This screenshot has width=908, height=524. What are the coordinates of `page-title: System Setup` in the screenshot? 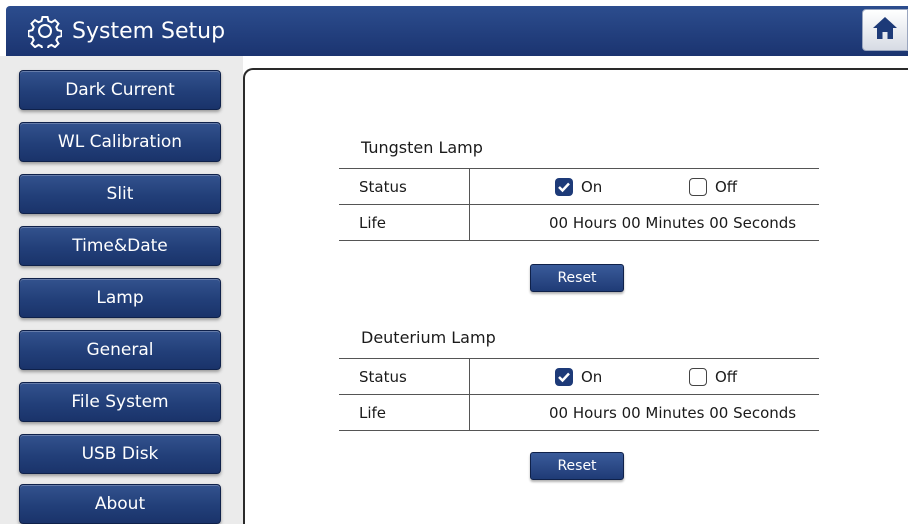 It's located at (149, 31).